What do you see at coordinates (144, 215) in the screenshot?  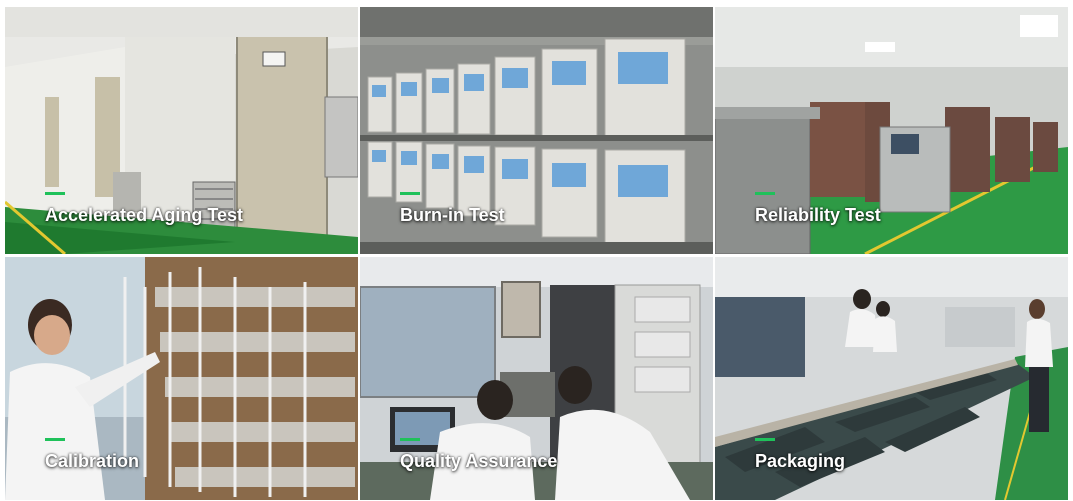 I see `tile-caption: Accelerated Aging Test` at bounding box center [144, 215].